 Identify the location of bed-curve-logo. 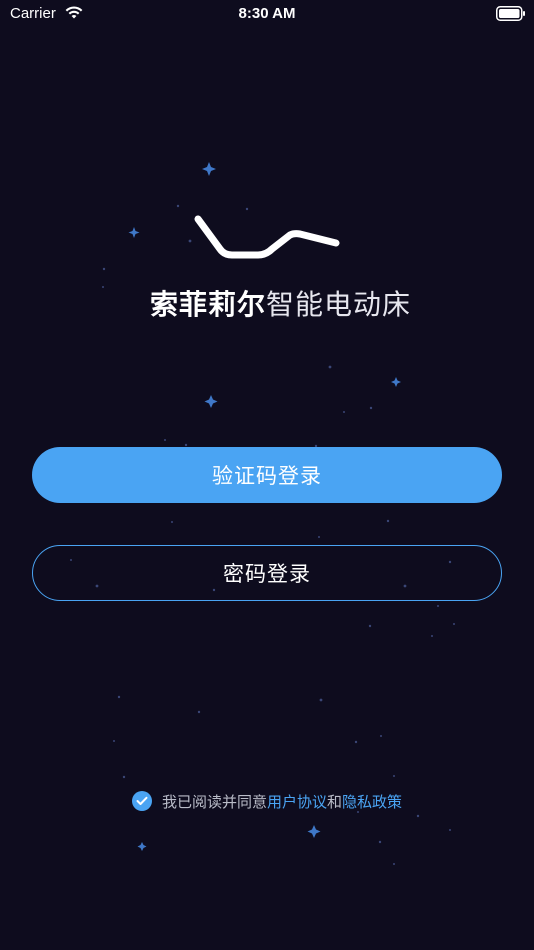
(267, 237).